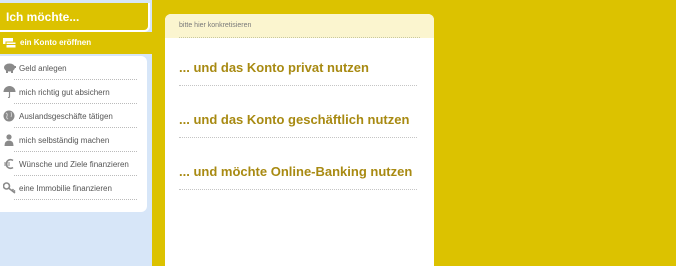 The width and height of the screenshot is (676, 266). Describe the element at coordinates (294, 119) in the screenshot. I see `option-label: ... und das Konto geschäftlich nutzen` at that location.